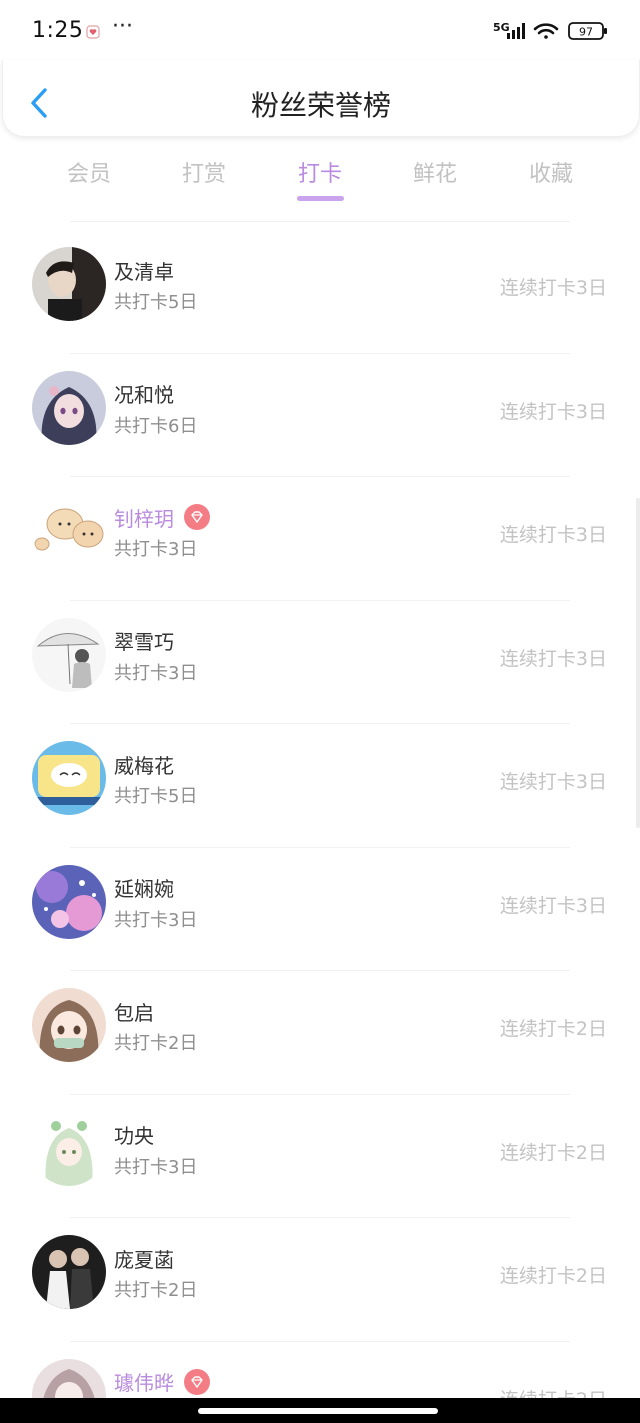 The width and height of the screenshot is (640, 1423). I want to click on divider, so click(320, 221).